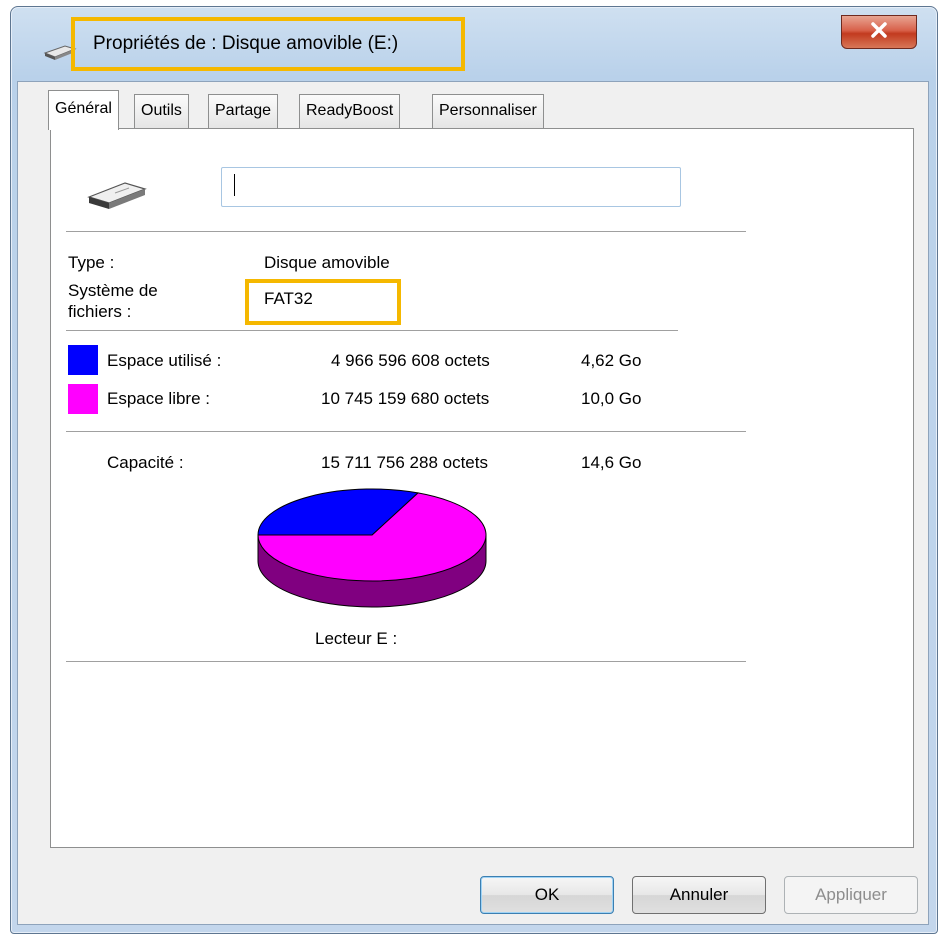 This screenshot has height=938, width=946. Describe the element at coordinates (451, 187) in the screenshot. I see `drive-name-input` at that location.